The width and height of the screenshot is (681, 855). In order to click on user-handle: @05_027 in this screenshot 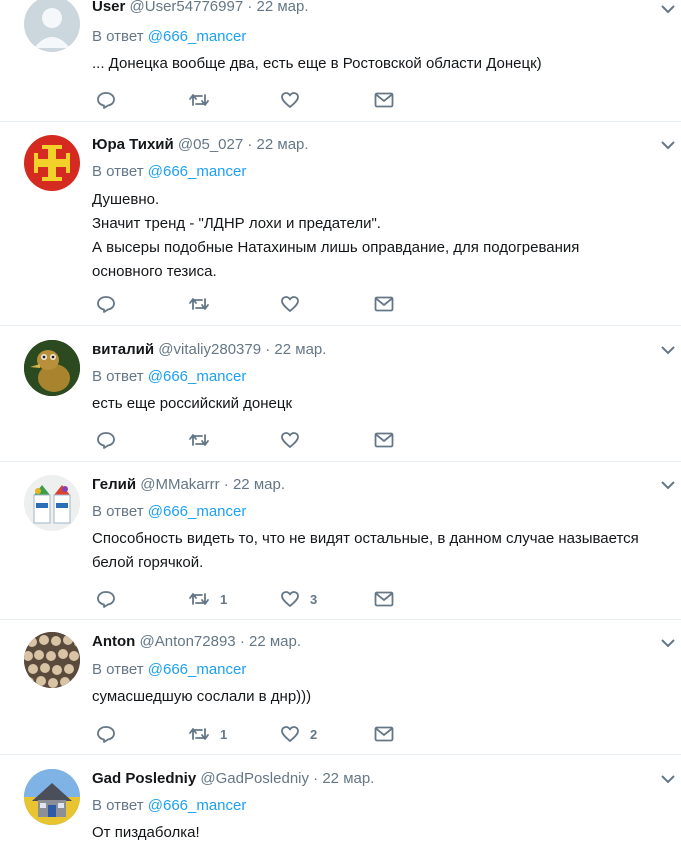, I will do `click(210, 144)`.